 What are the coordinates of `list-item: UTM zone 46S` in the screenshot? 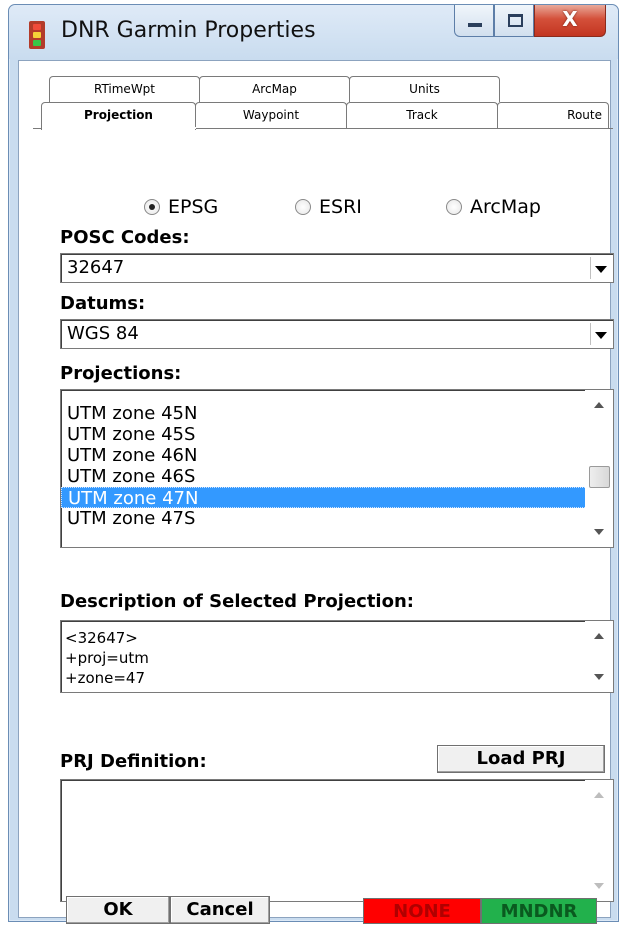 It's located at (328, 476).